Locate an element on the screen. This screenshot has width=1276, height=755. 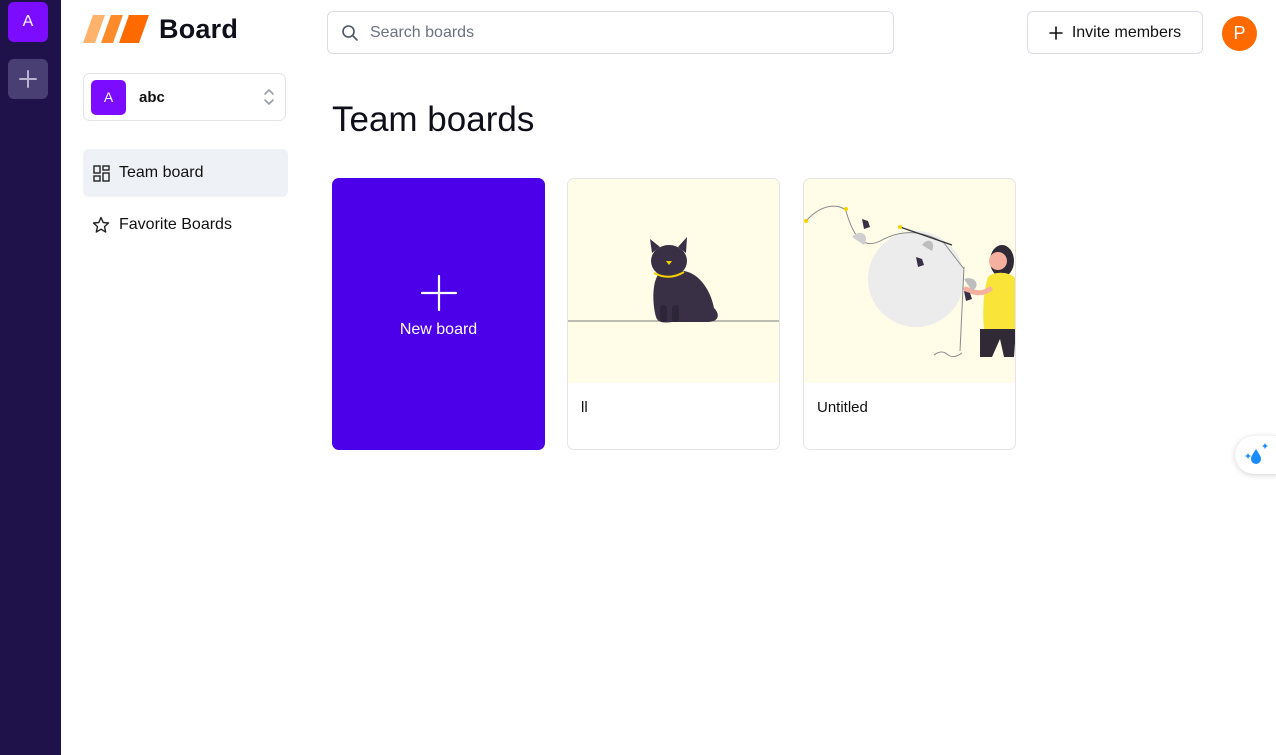
org-avatar: A is located at coordinates (108, 97).